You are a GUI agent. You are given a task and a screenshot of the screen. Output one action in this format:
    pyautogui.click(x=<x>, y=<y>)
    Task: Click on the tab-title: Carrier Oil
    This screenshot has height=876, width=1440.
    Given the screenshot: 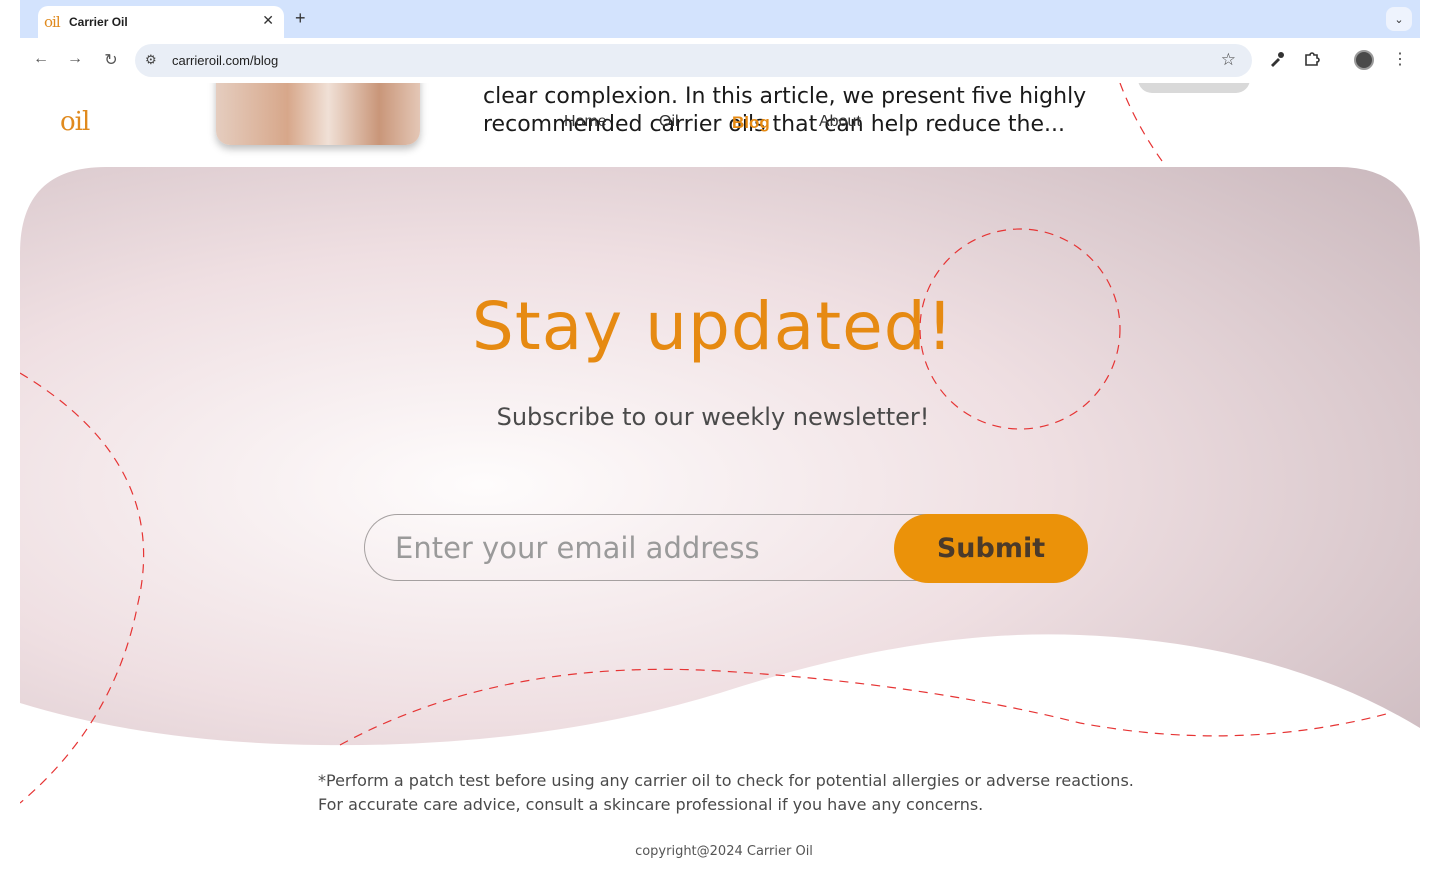 What is the action you would take?
    pyautogui.click(x=98, y=22)
    